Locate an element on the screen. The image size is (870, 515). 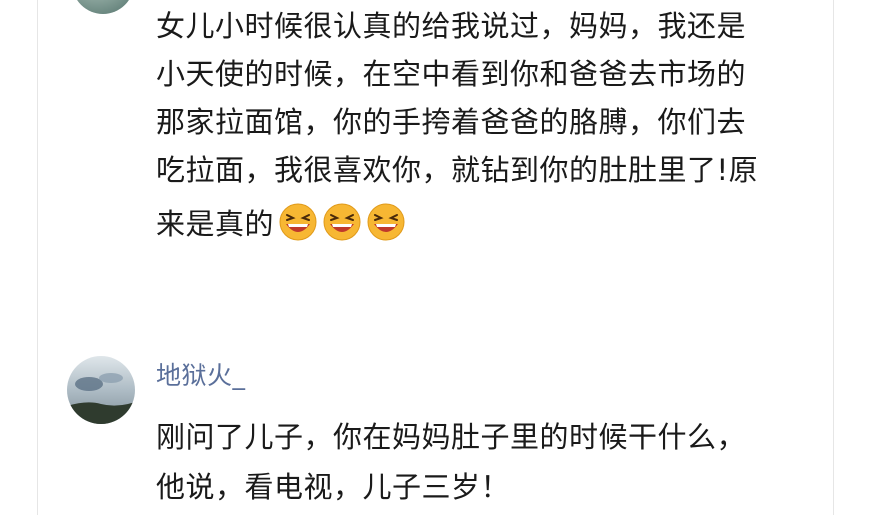
comment-line: 来是真的 is located at coordinates (215, 224).